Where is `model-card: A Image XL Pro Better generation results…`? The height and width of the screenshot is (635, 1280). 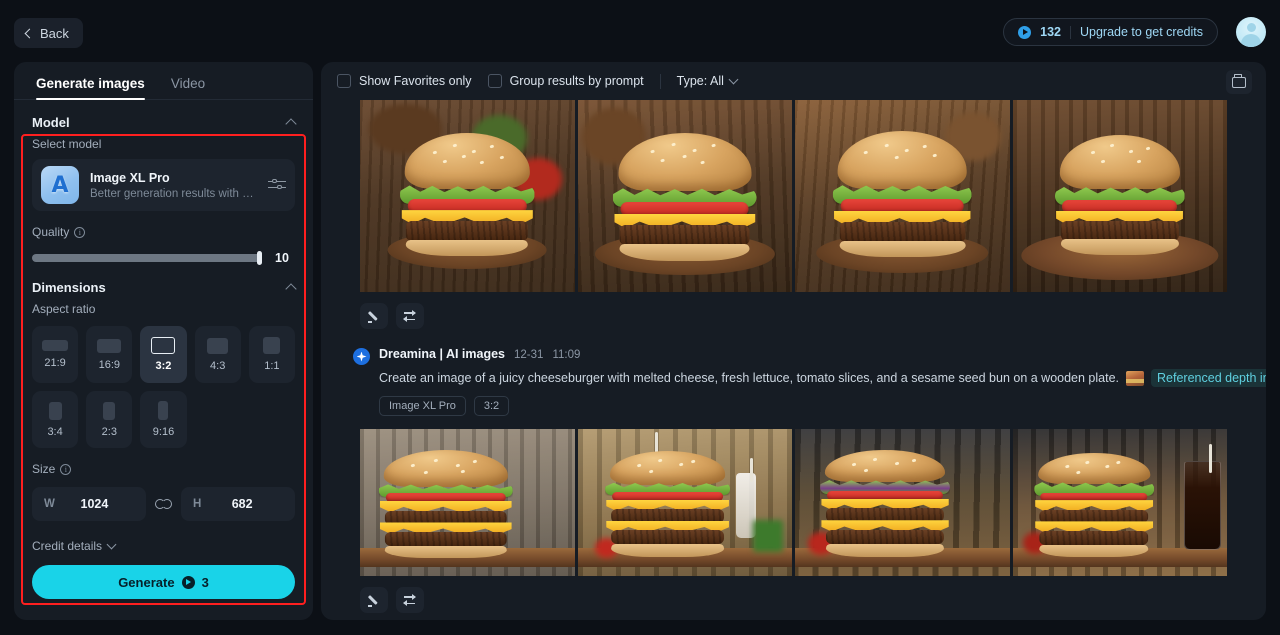
model-card: A Image XL Pro Better generation results… is located at coordinates (163, 185).